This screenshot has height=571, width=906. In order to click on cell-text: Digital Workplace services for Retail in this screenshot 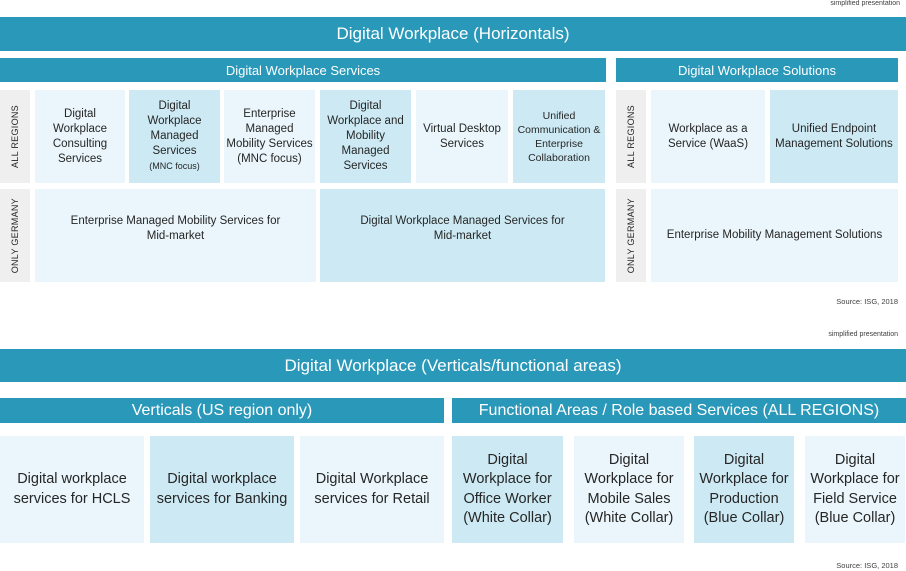, I will do `click(372, 489)`.